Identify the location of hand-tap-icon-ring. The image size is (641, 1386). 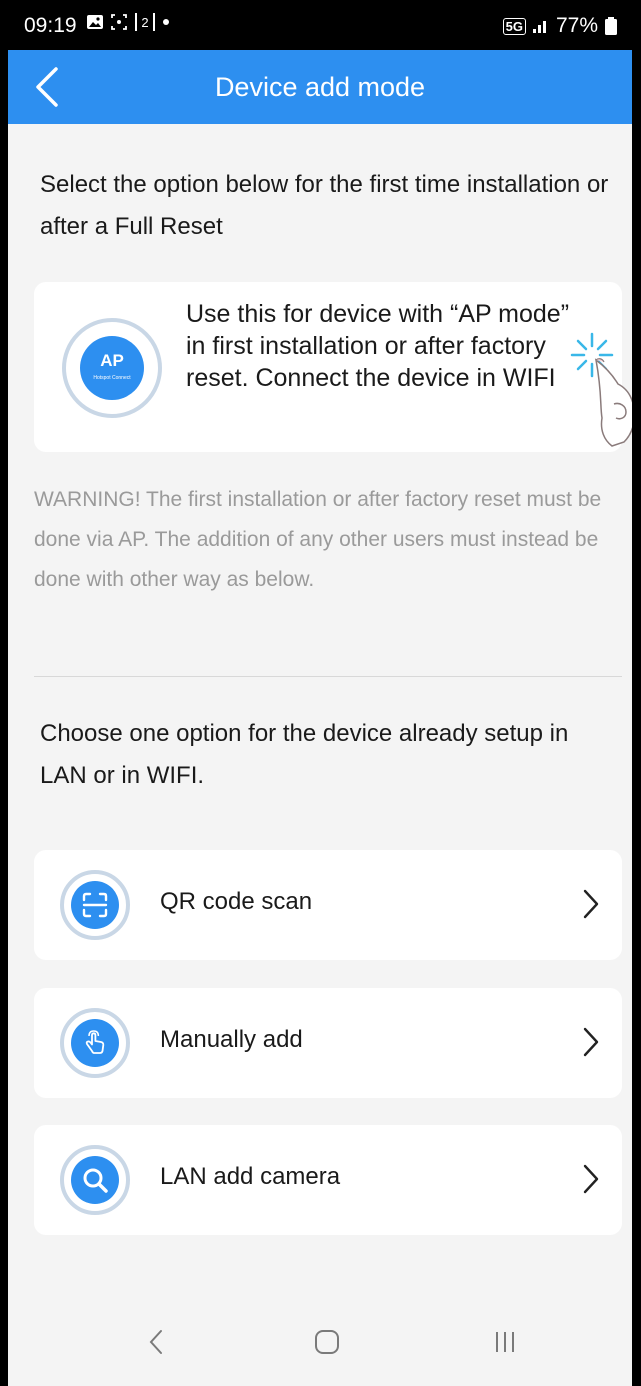
(95, 1043).